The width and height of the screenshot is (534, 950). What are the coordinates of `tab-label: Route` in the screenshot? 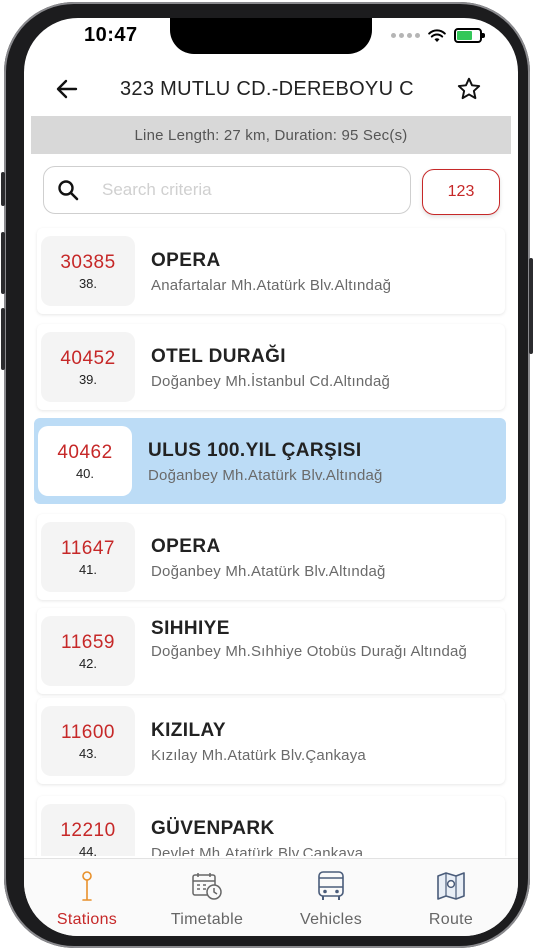 It's located at (451, 919).